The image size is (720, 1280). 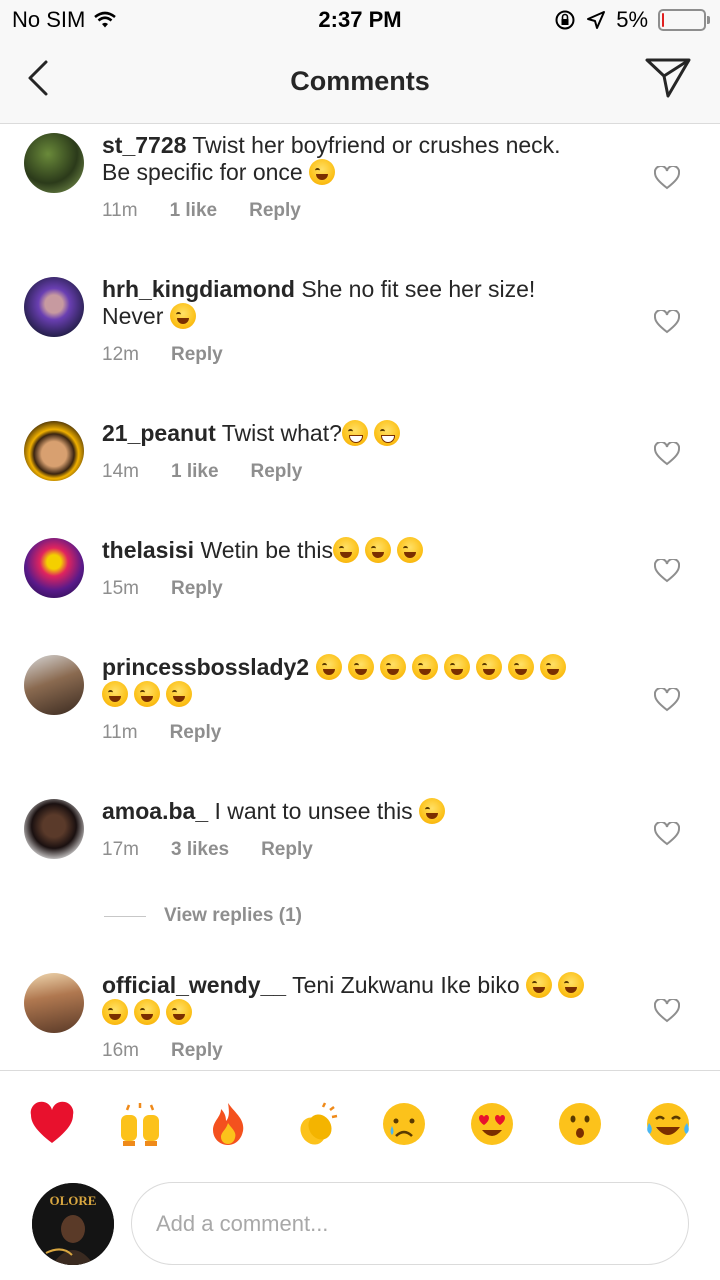 I want to click on avatar: OLORE, so click(x=73, y=1224).